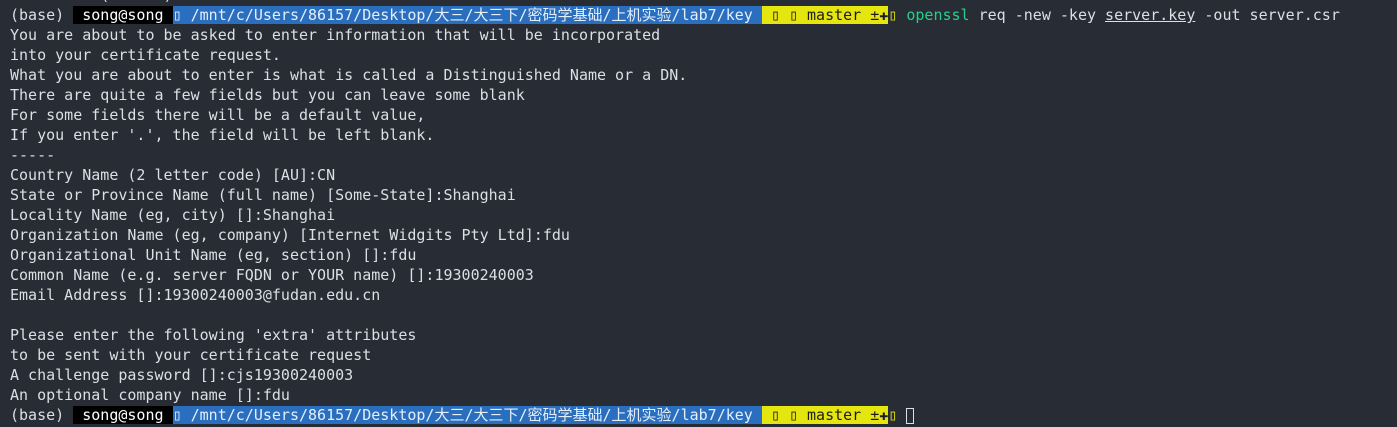 Image resolution: width=1397 pixels, height=427 pixels. What do you see at coordinates (191, 355) in the screenshot?
I see `output-line: to be sent with your certificate request` at bounding box center [191, 355].